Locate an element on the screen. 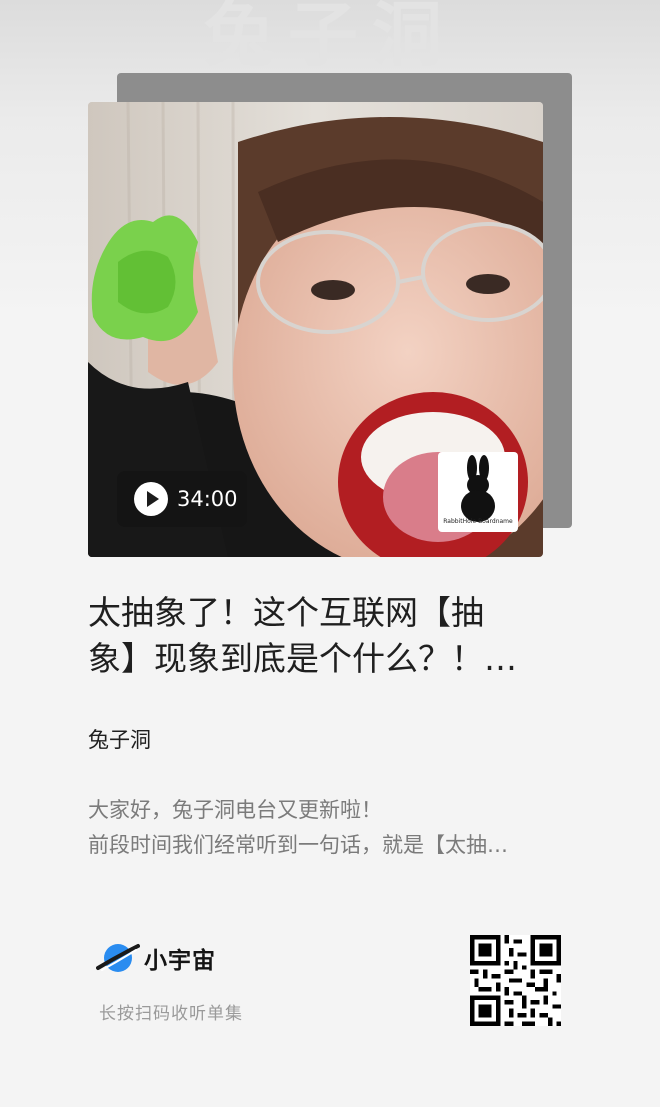 This screenshot has width=660, height=1107. planet-logo-icon is located at coordinates (118, 958).